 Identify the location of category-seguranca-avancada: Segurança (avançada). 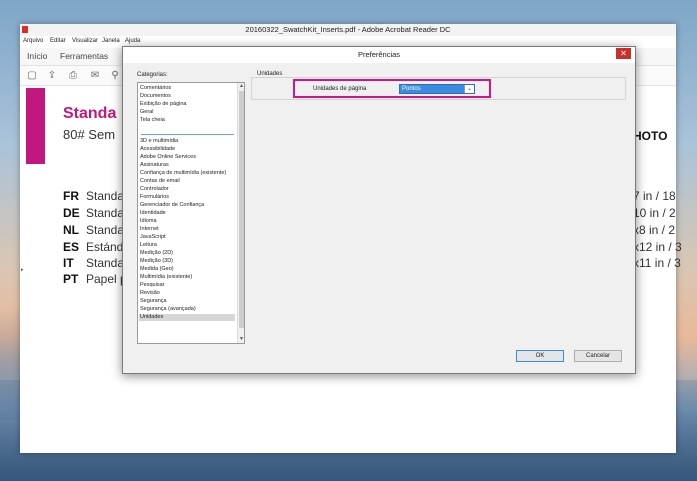
(168, 309).